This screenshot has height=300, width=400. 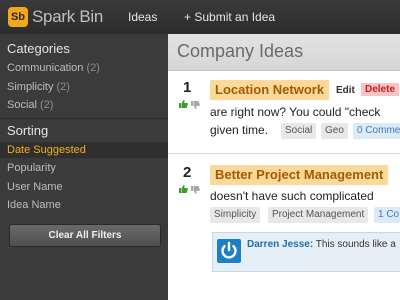 I want to click on nav-ideas: Ideas, so click(x=142, y=17).